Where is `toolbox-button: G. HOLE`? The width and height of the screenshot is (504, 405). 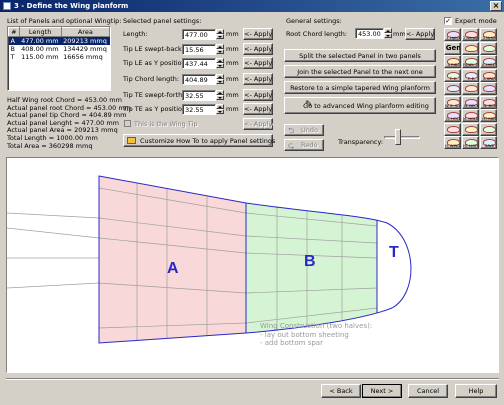
toolbox-button: G. HOLE is located at coordinates (452, 115).